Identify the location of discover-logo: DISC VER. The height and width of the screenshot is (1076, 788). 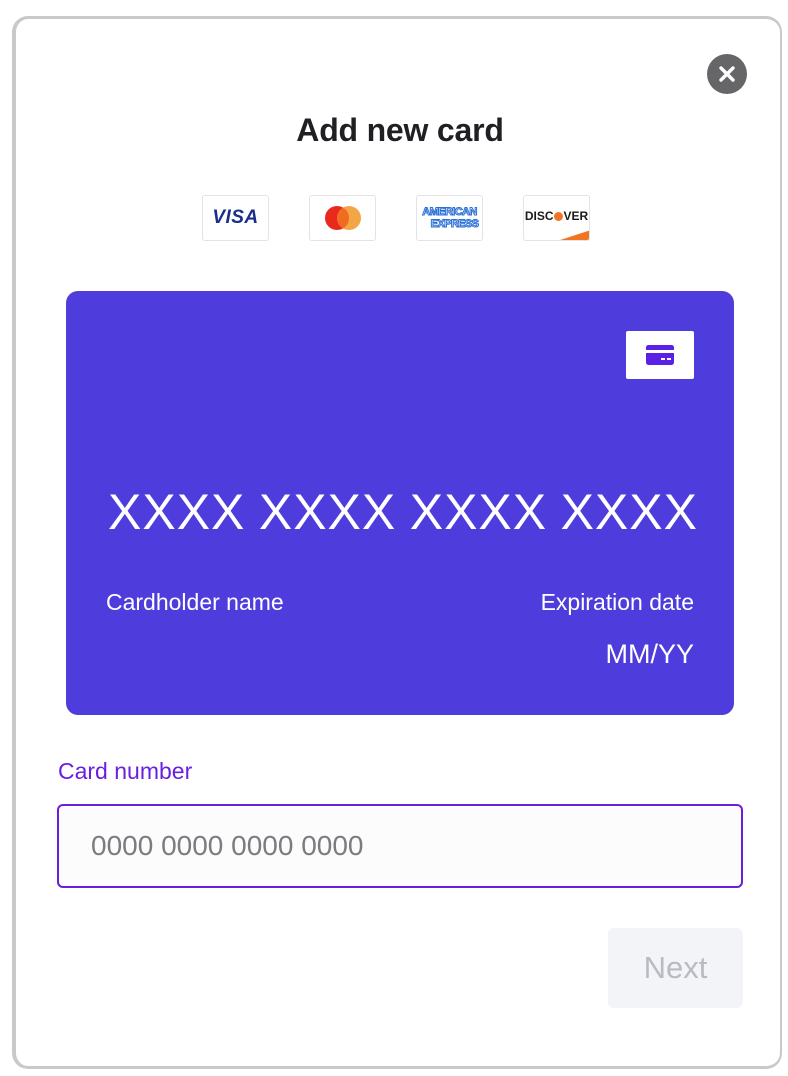
(556, 218).